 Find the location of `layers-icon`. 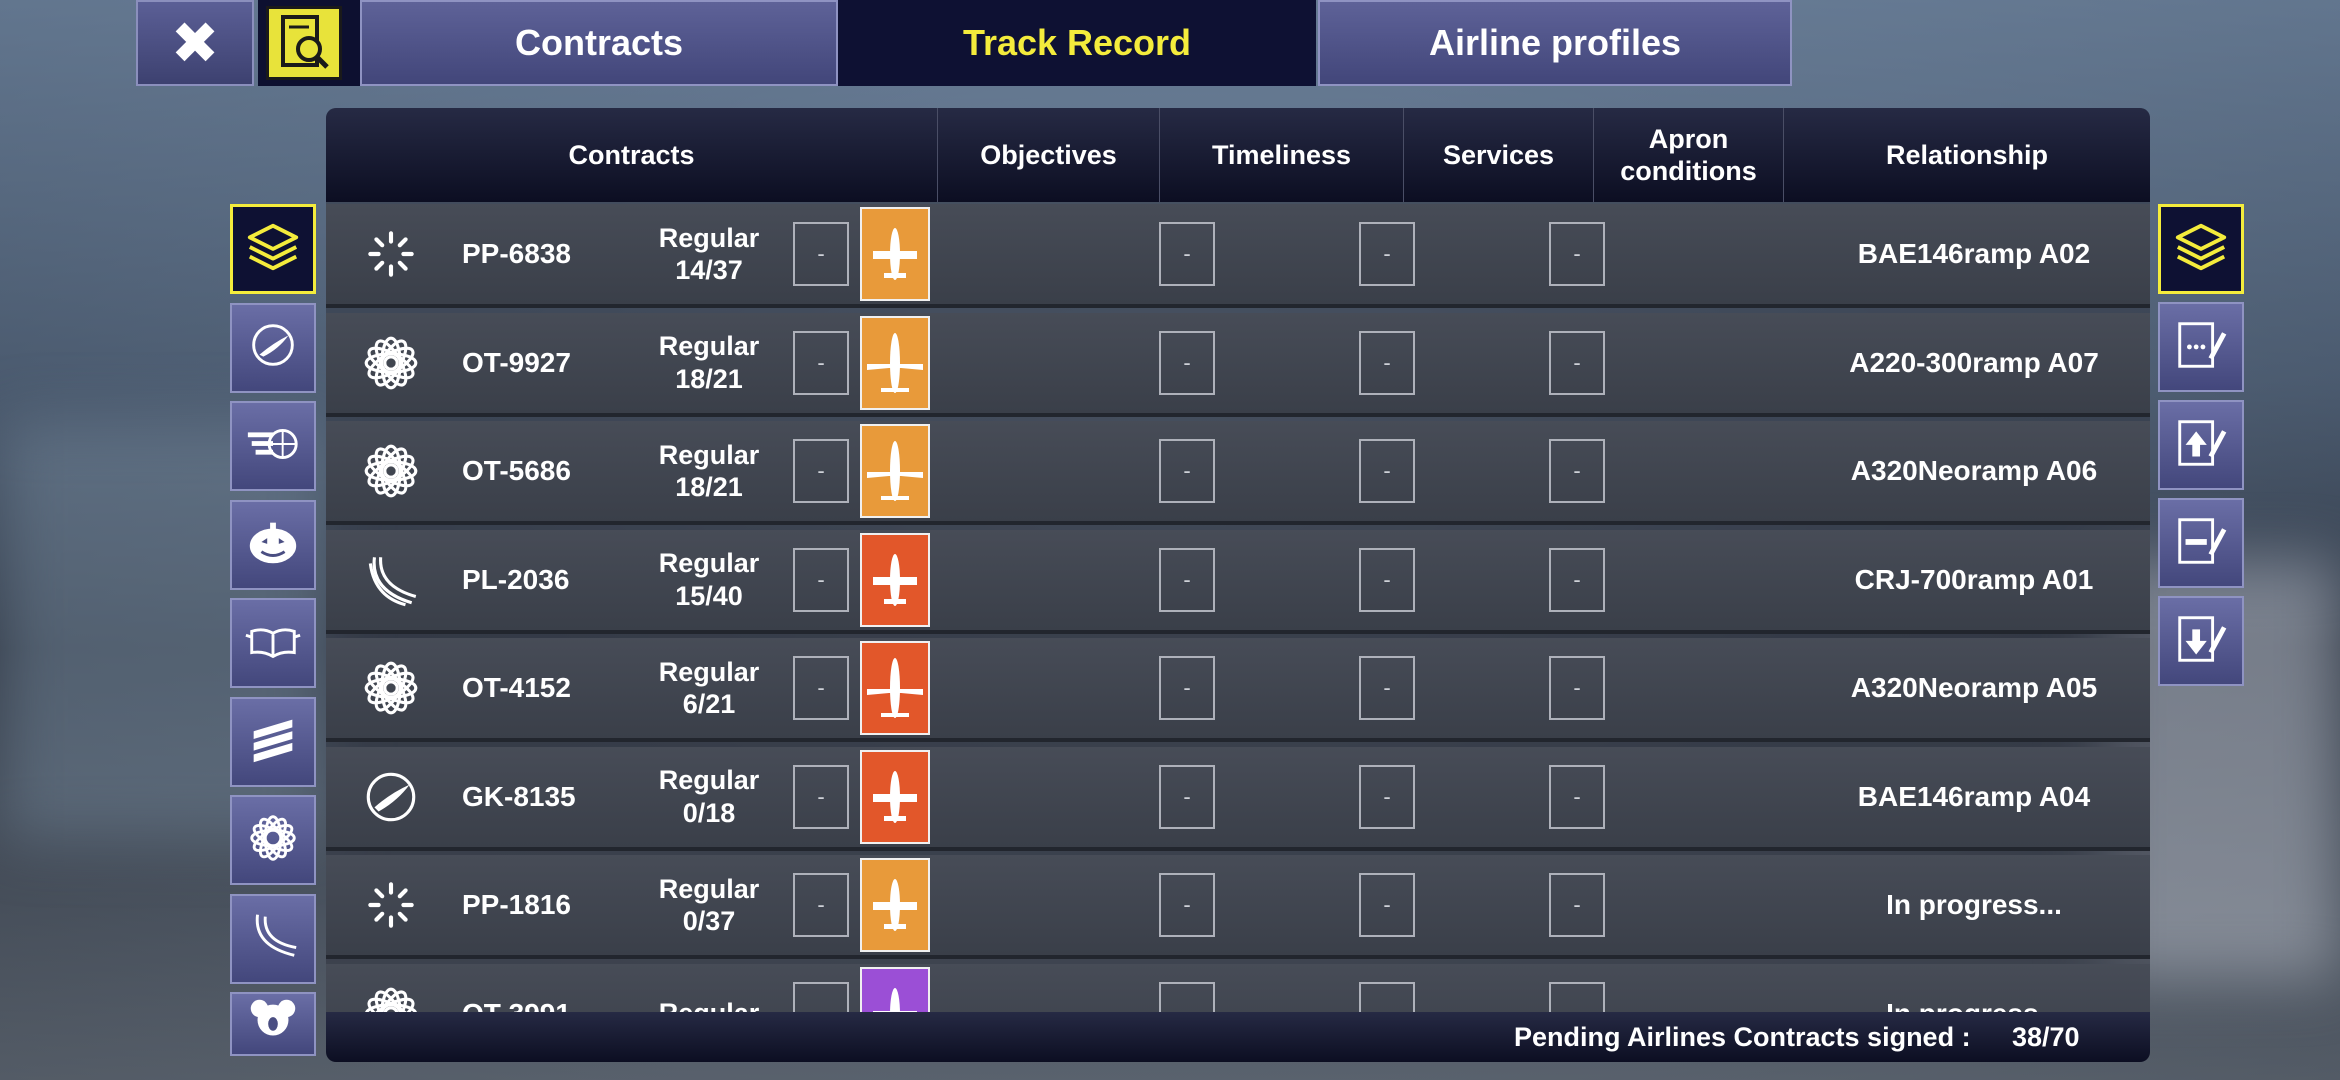

layers-icon is located at coordinates (273, 249).